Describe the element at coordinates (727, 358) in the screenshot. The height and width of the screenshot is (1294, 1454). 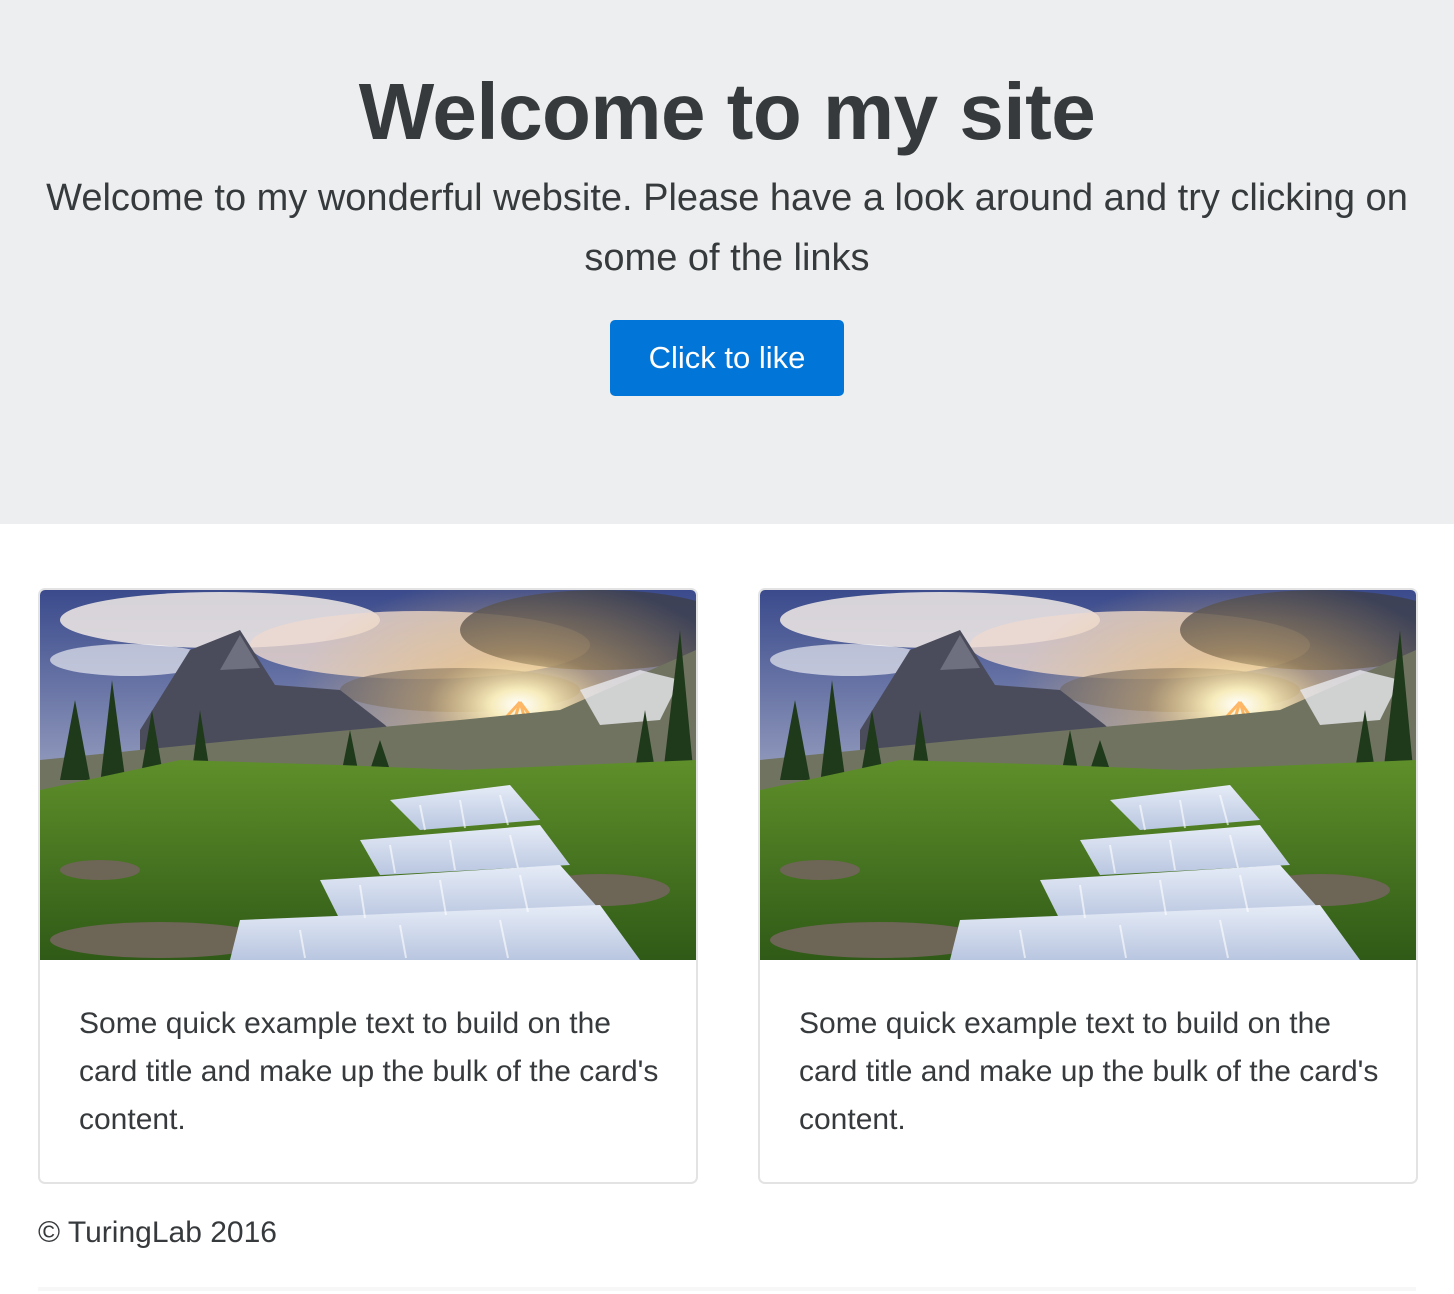
I see `like-button: Click to like` at that location.